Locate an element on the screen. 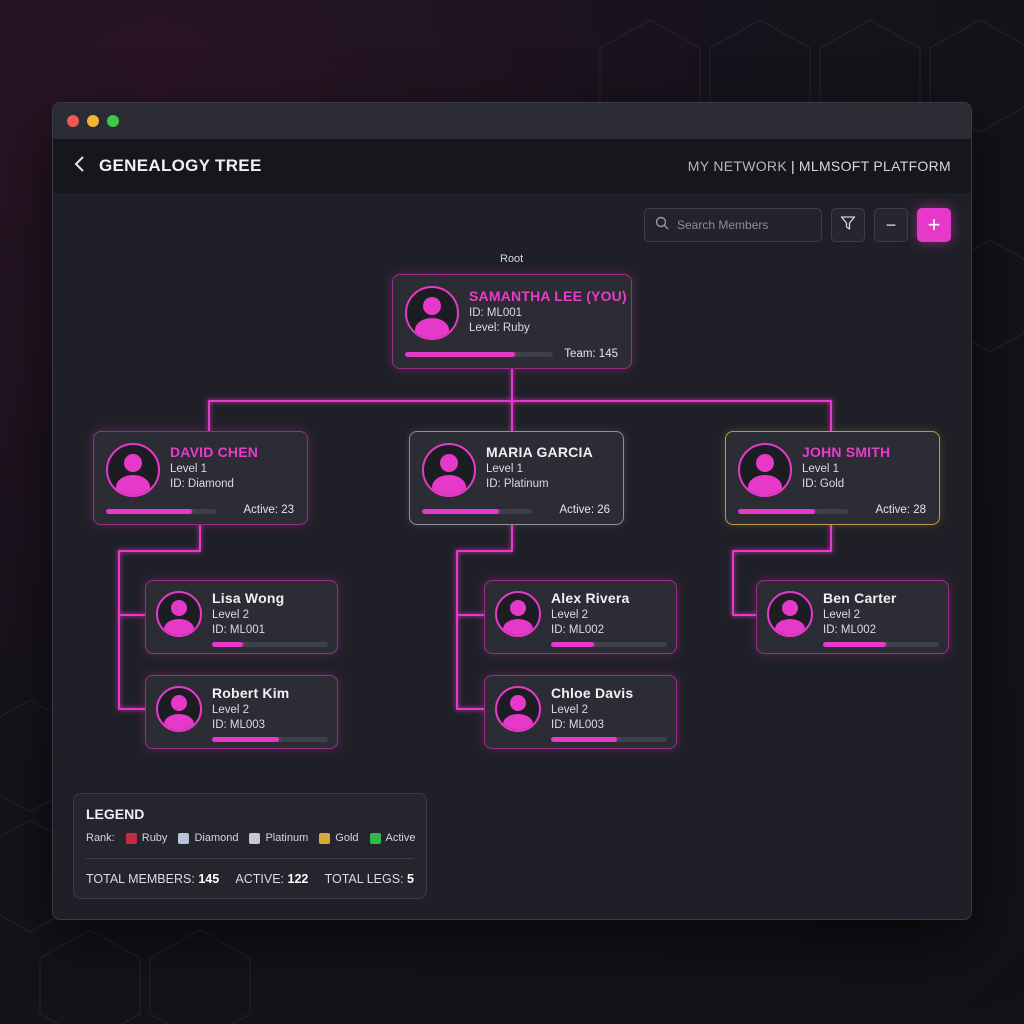  filter-icon is located at coordinates (848, 225).